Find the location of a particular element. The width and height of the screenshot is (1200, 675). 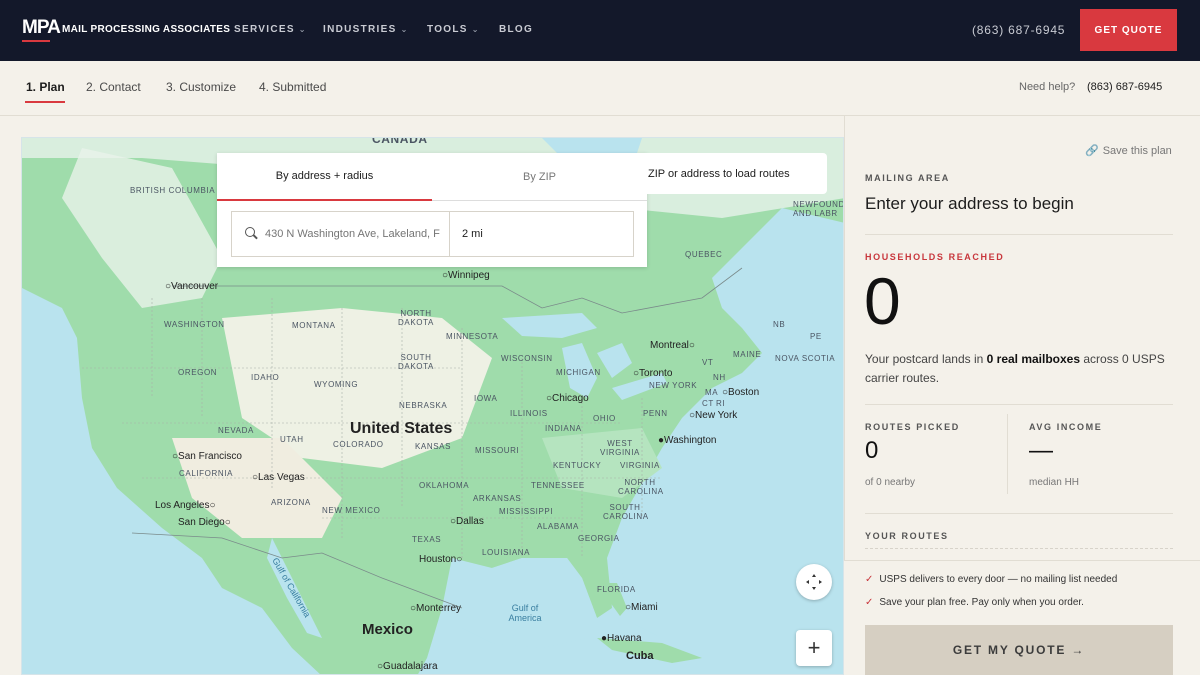

save-plan-link: 🔗 Save this plan is located at coordinates (1128, 150).